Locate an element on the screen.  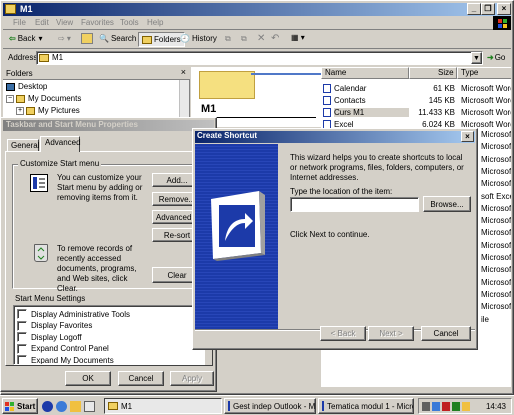
windows-logo-icon is located at coordinates (10, 406).